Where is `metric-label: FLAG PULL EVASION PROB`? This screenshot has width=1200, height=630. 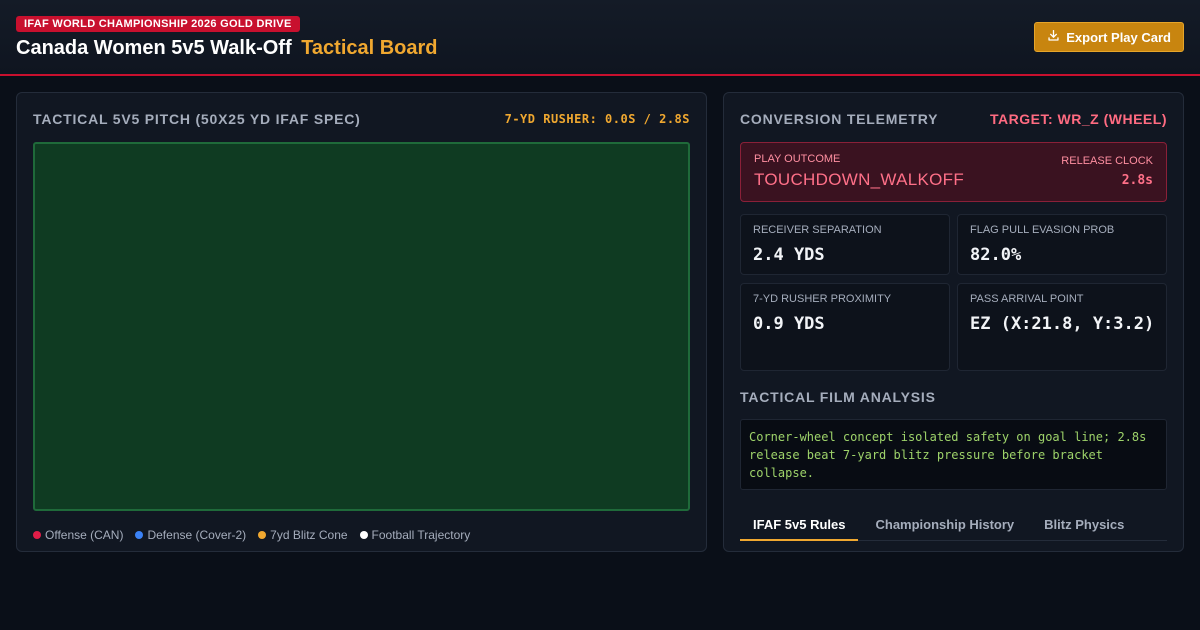 metric-label: FLAG PULL EVASION PROB is located at coordinates (1042, 230).